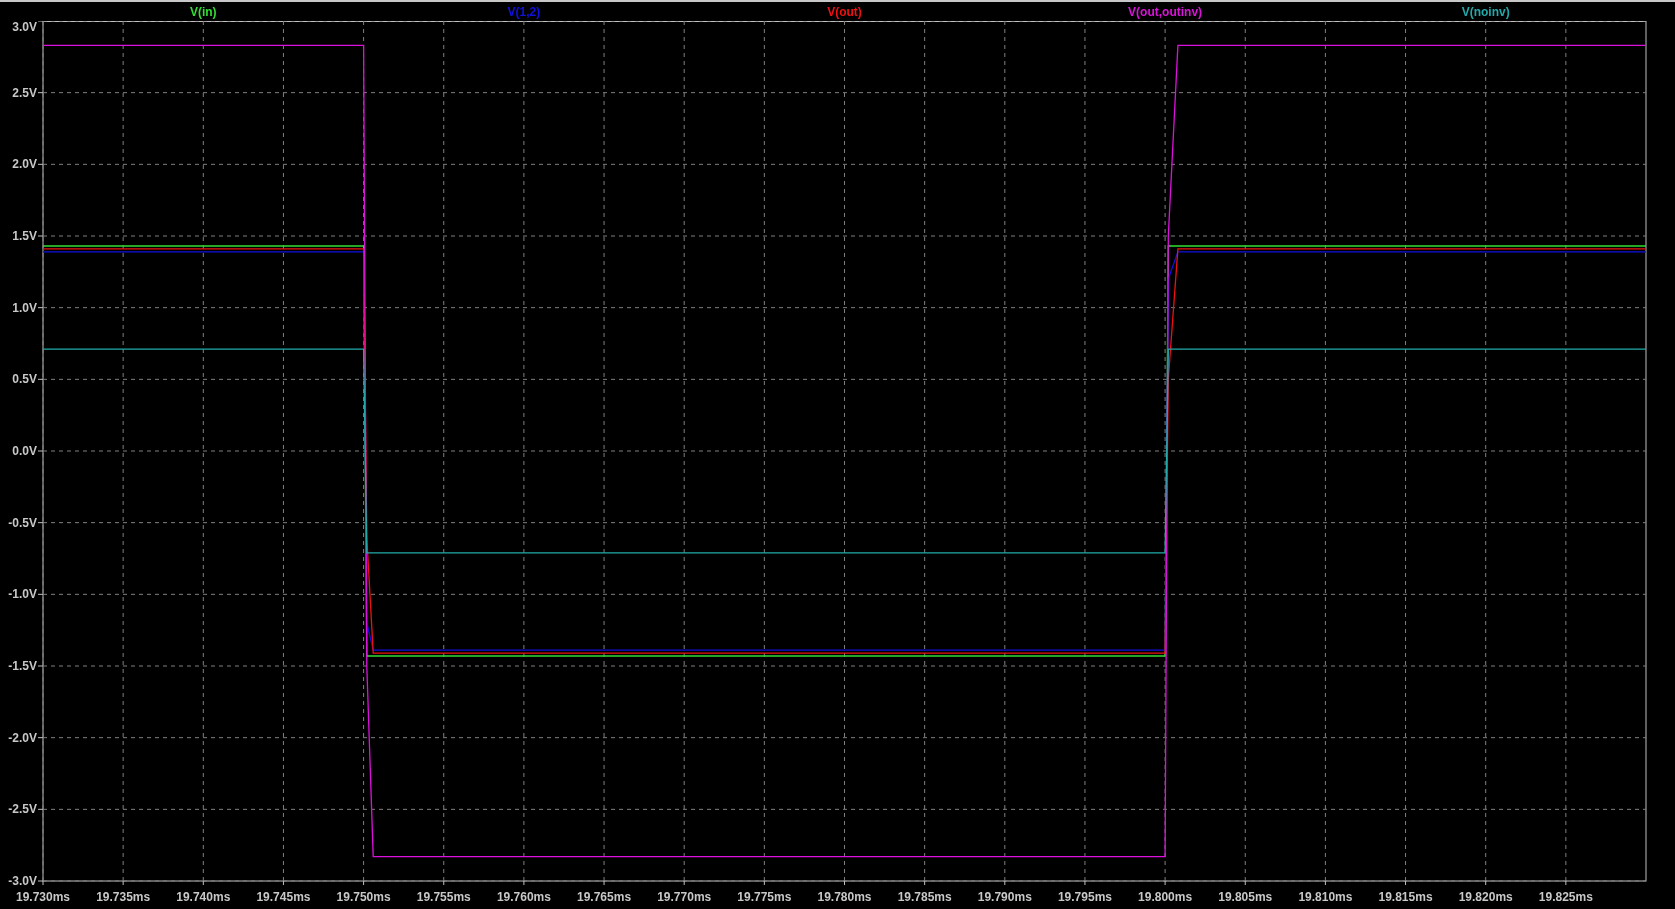  What do you see at coordinates (363, 897) in the screenshot?
I see `x-tick-label: 19.750ms` at bounding box center [363, 897].